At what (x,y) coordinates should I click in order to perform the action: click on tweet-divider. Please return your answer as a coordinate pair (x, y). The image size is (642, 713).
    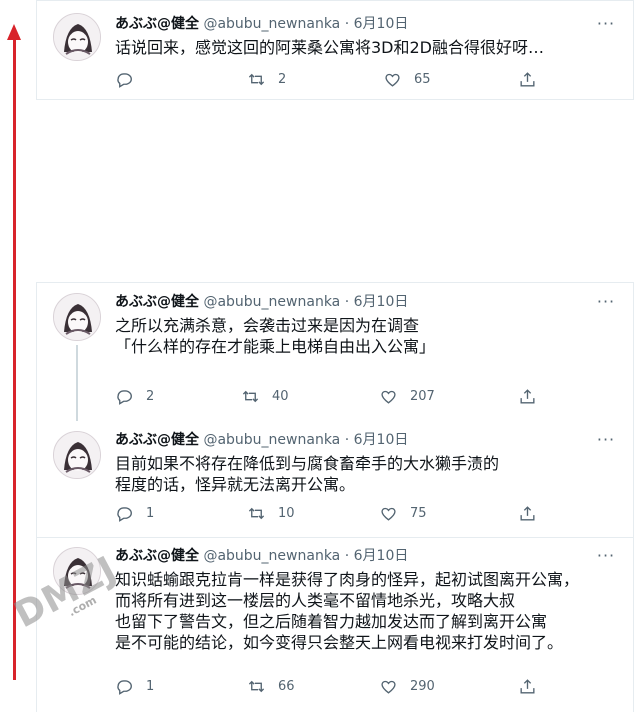
    Looking at the image, I should click on (335, 537).